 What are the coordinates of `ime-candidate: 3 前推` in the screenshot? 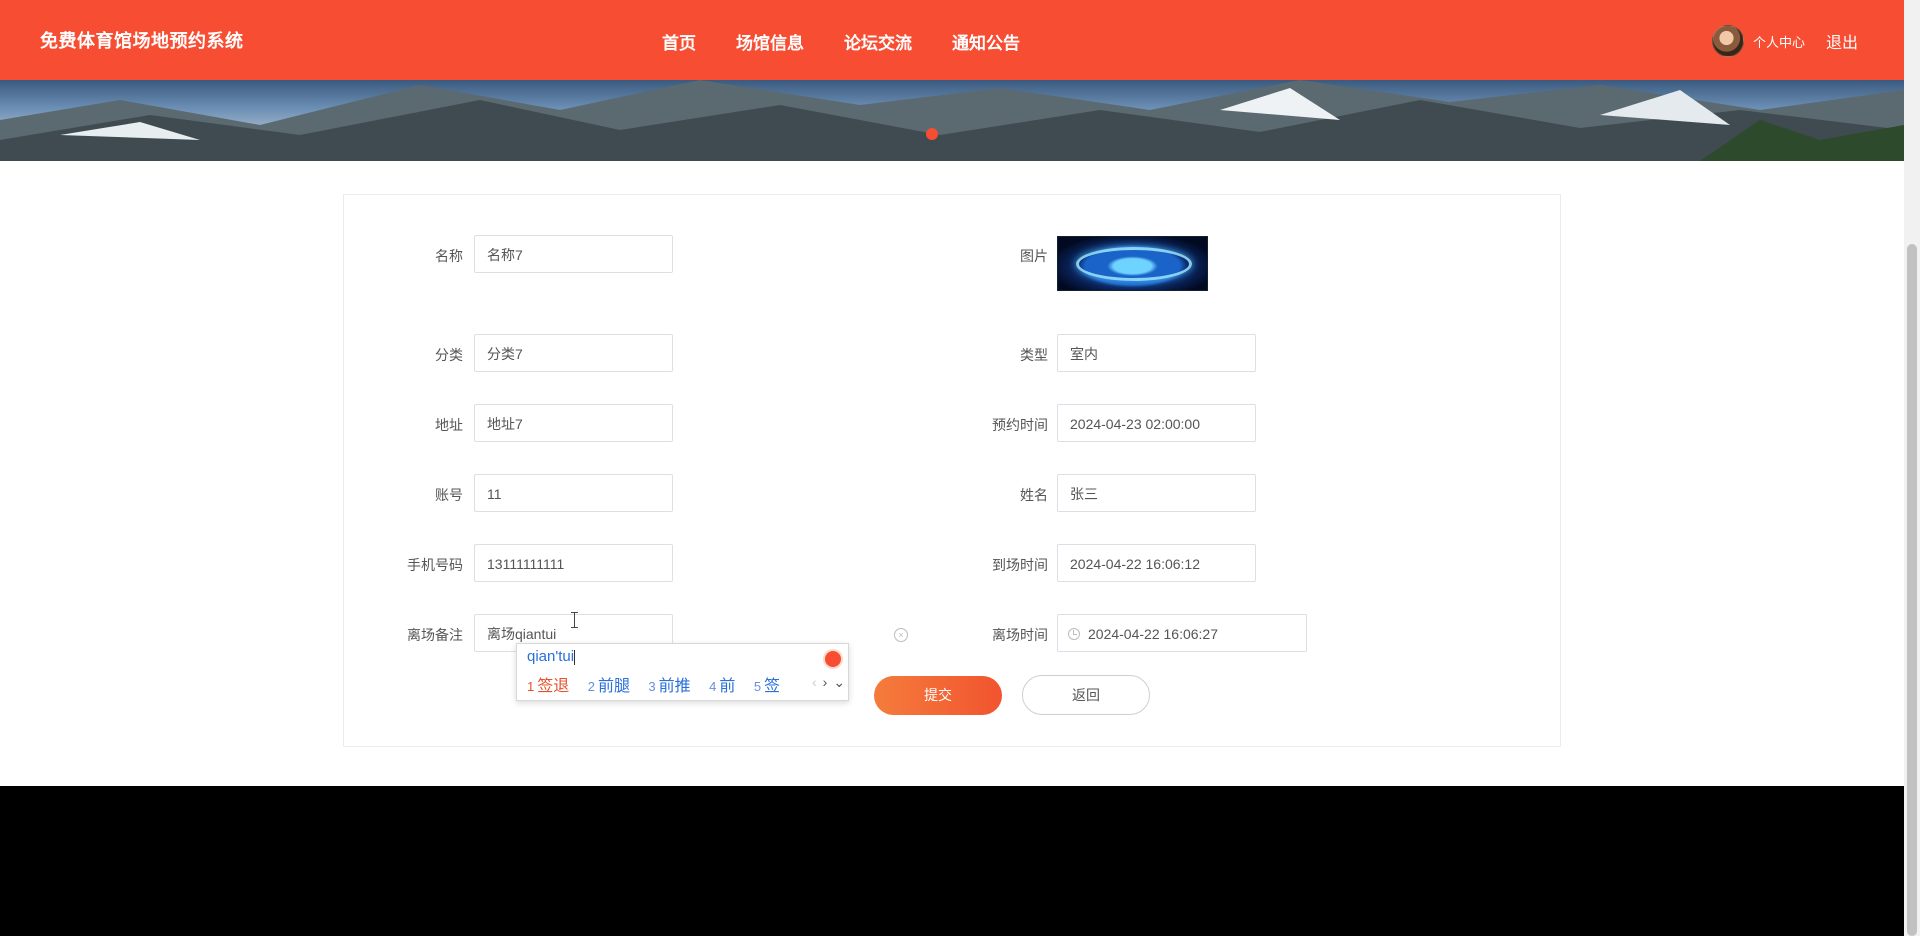 It's located at (669, 684).